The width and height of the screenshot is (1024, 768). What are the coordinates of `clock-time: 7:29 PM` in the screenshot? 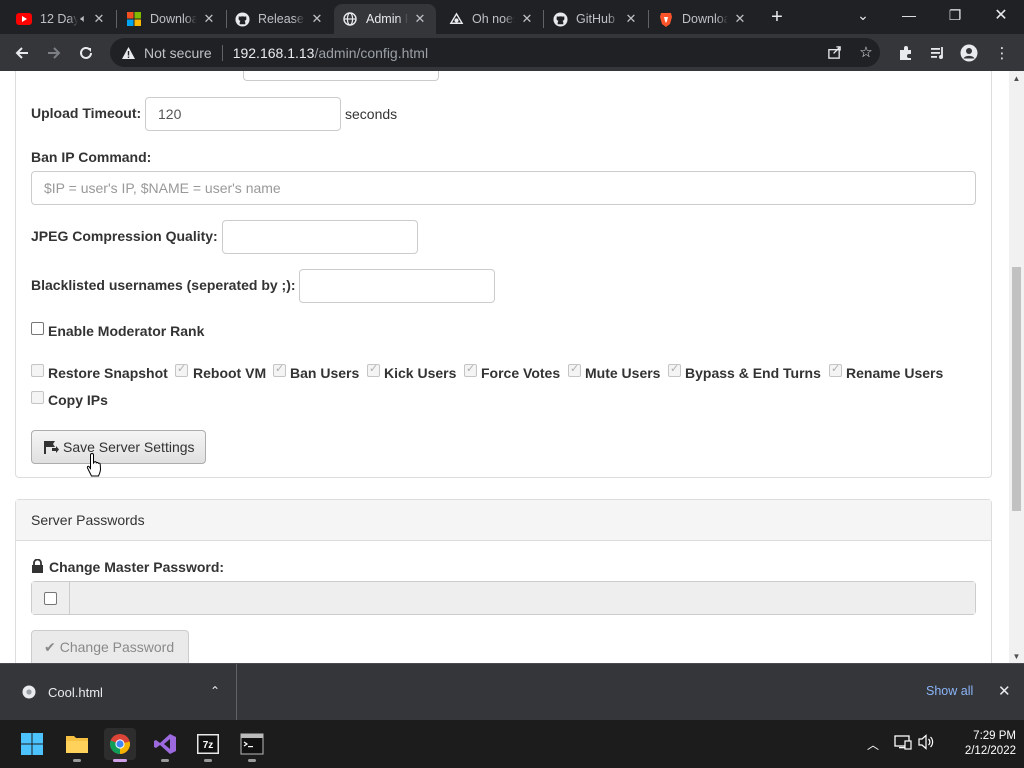 It's located at (994, 736).